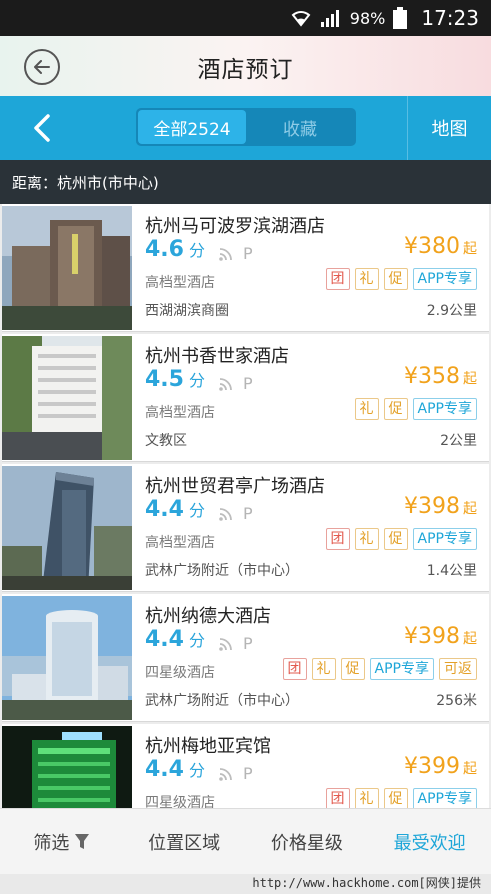 This screenshot has height=894, width=491. Describe the element at coordinates (245, 70) in the screenshot. I see `page-title: 酒店预订` at that location.